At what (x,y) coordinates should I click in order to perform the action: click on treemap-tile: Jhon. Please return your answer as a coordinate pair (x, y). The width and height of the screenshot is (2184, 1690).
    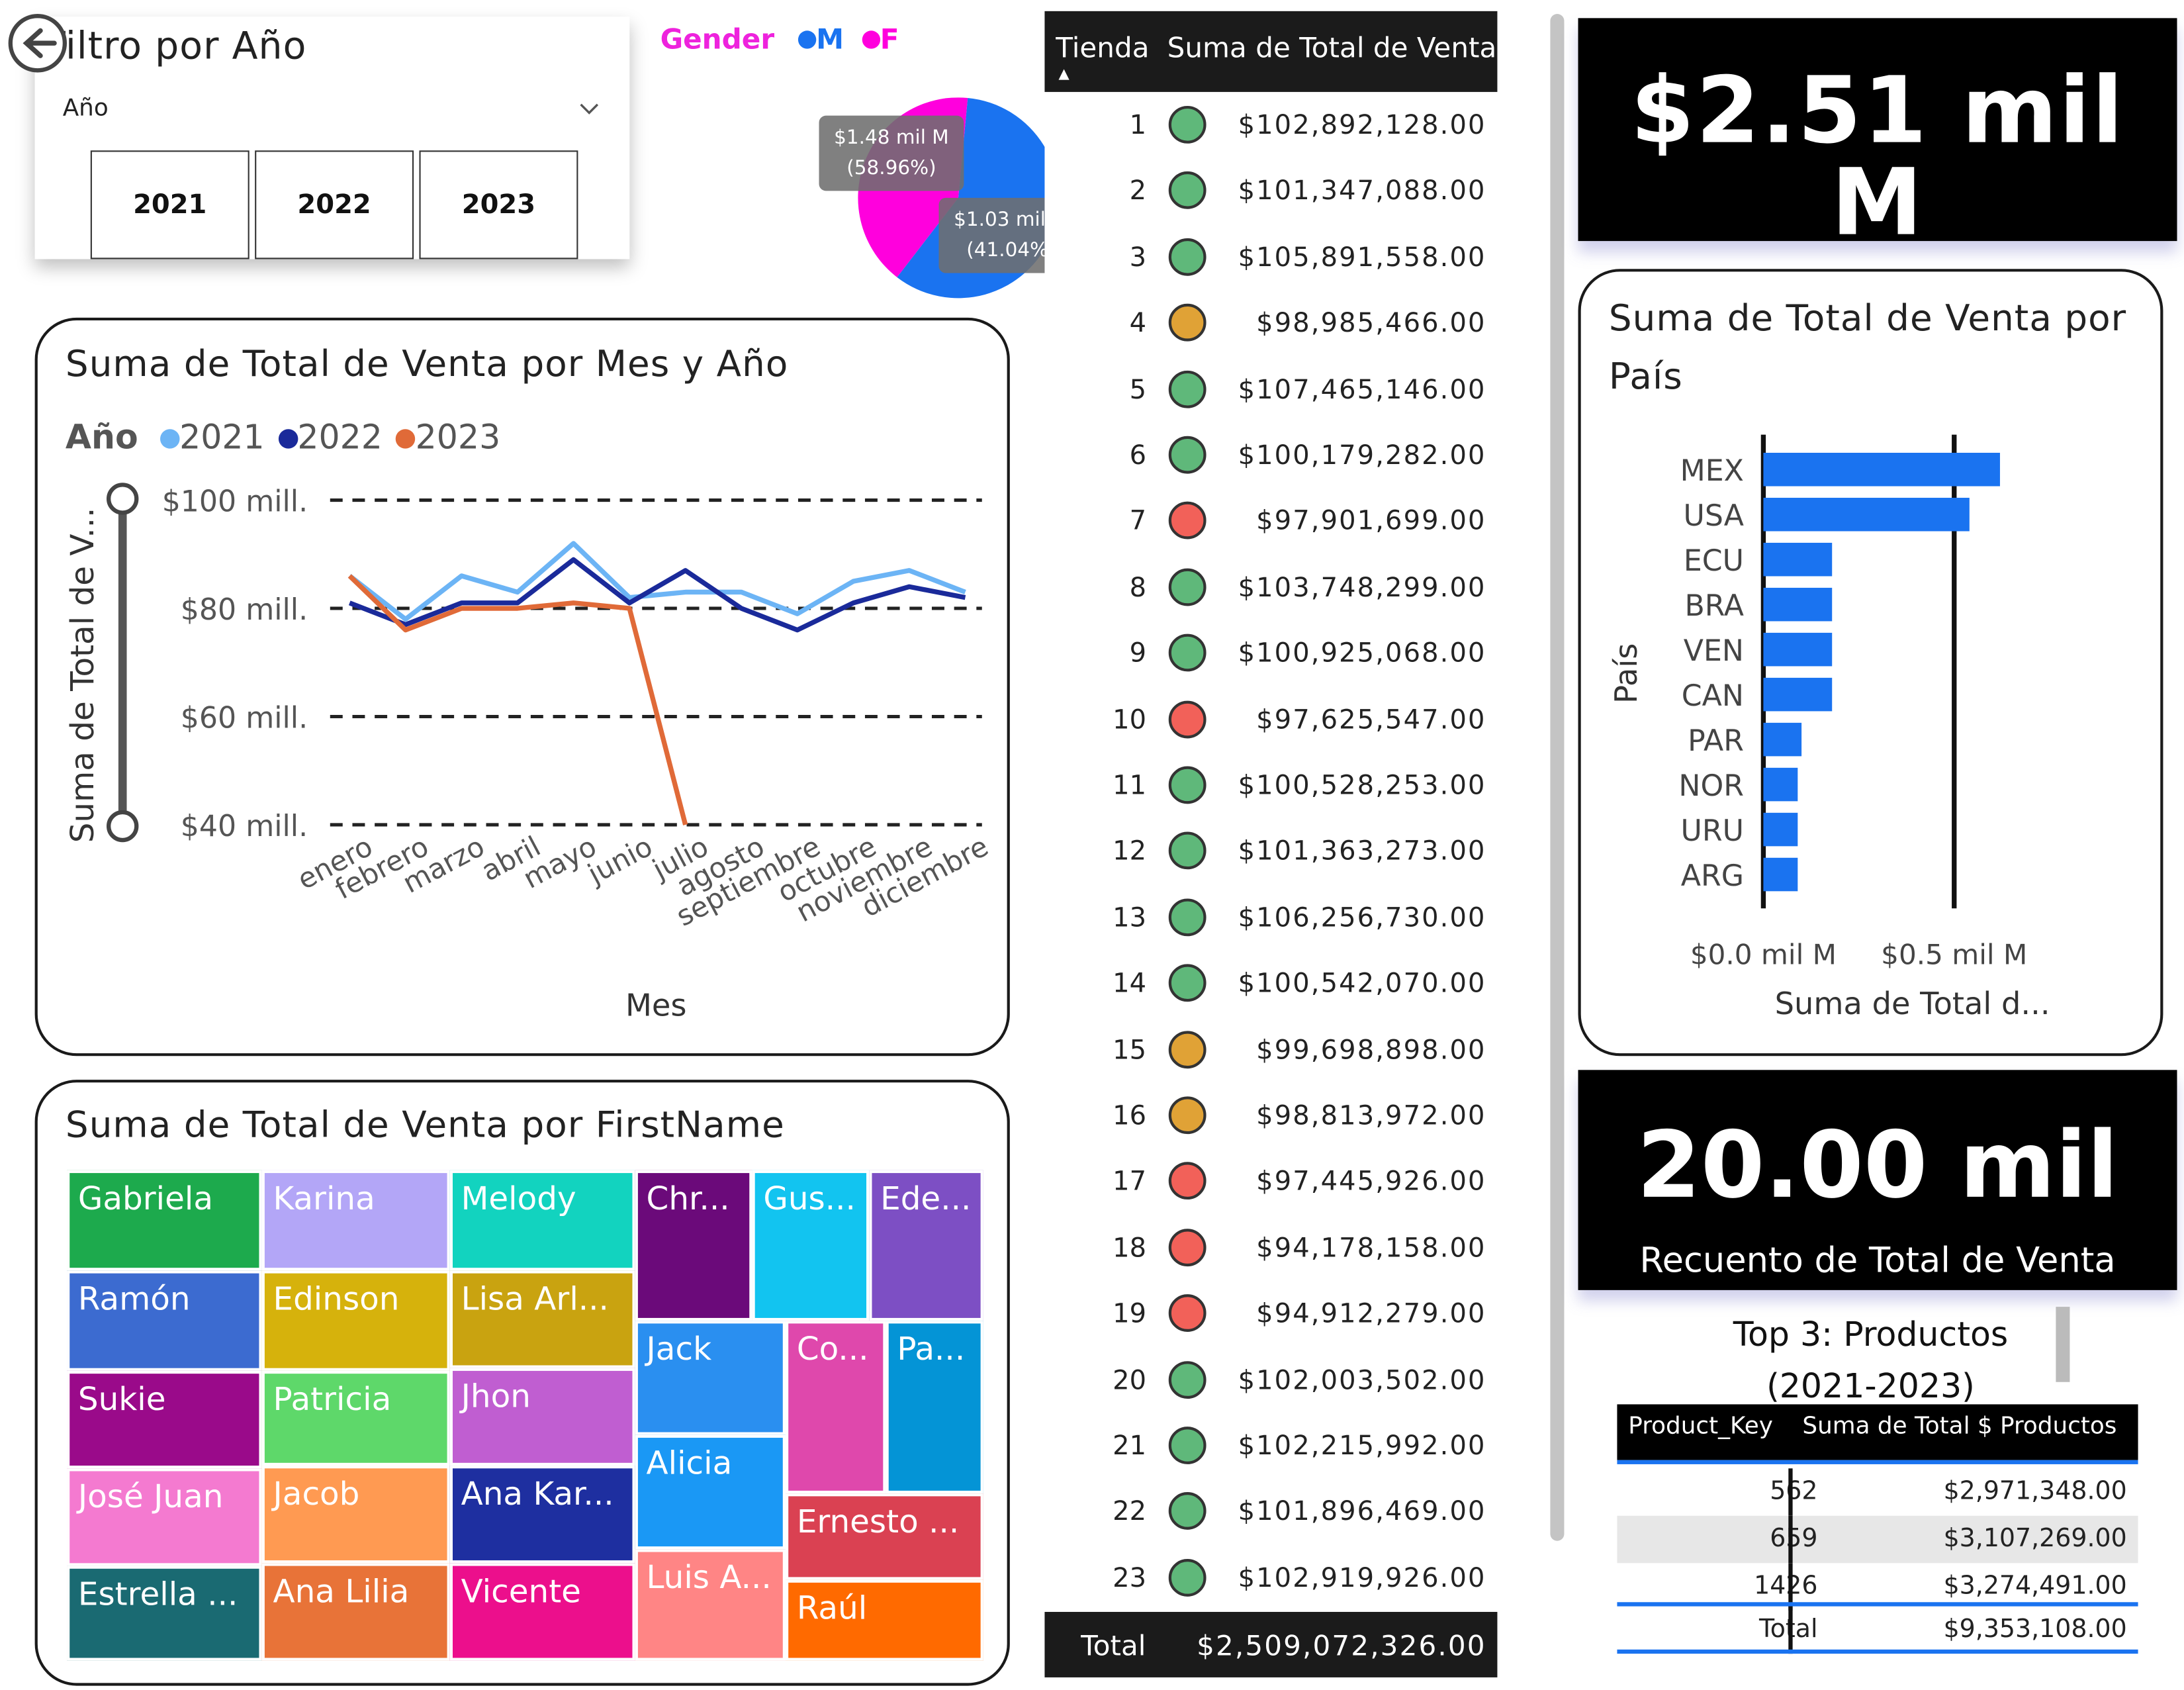
    Looking at the image, I should click on (542, 1417).